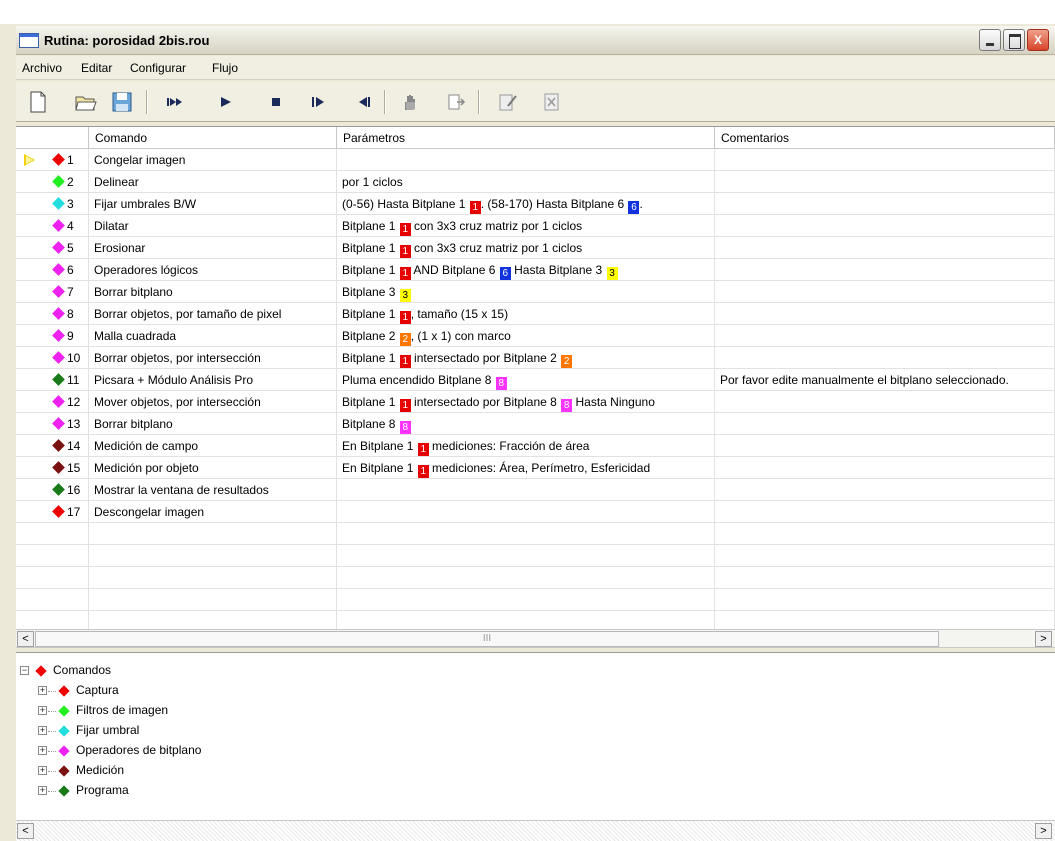 This screenshot has width=1055, height=841. I want to click on table-row: 1 Congelar imagen, so click(535, 160).